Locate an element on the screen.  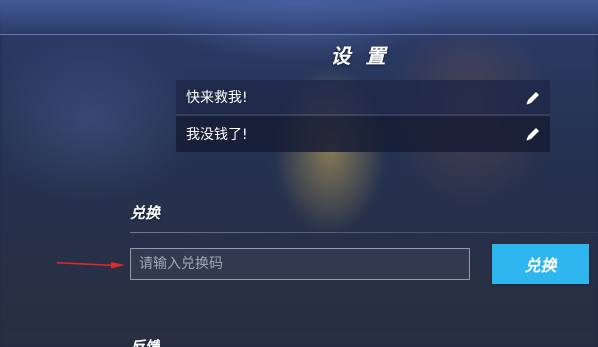
redeem-code-input is located at coordinates (300, 264).